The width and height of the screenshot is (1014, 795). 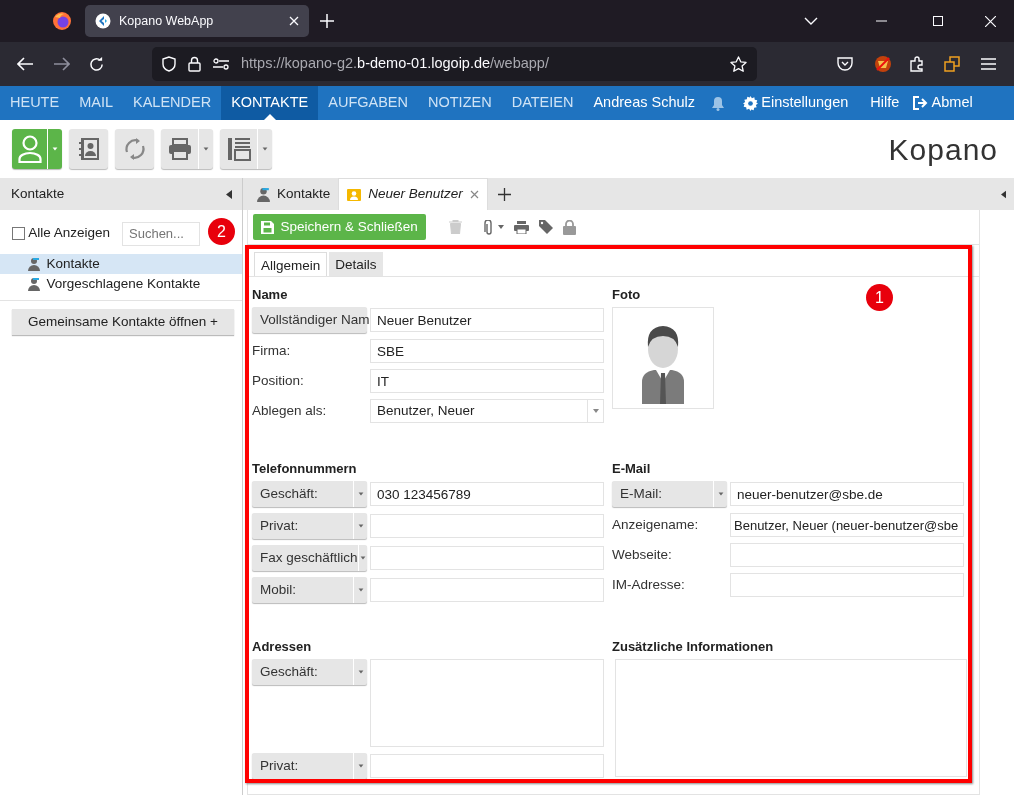 What do you see at coordinates (238, 149) in the screenshot?
I see `layout-icon` at bounding box center [238, 149].